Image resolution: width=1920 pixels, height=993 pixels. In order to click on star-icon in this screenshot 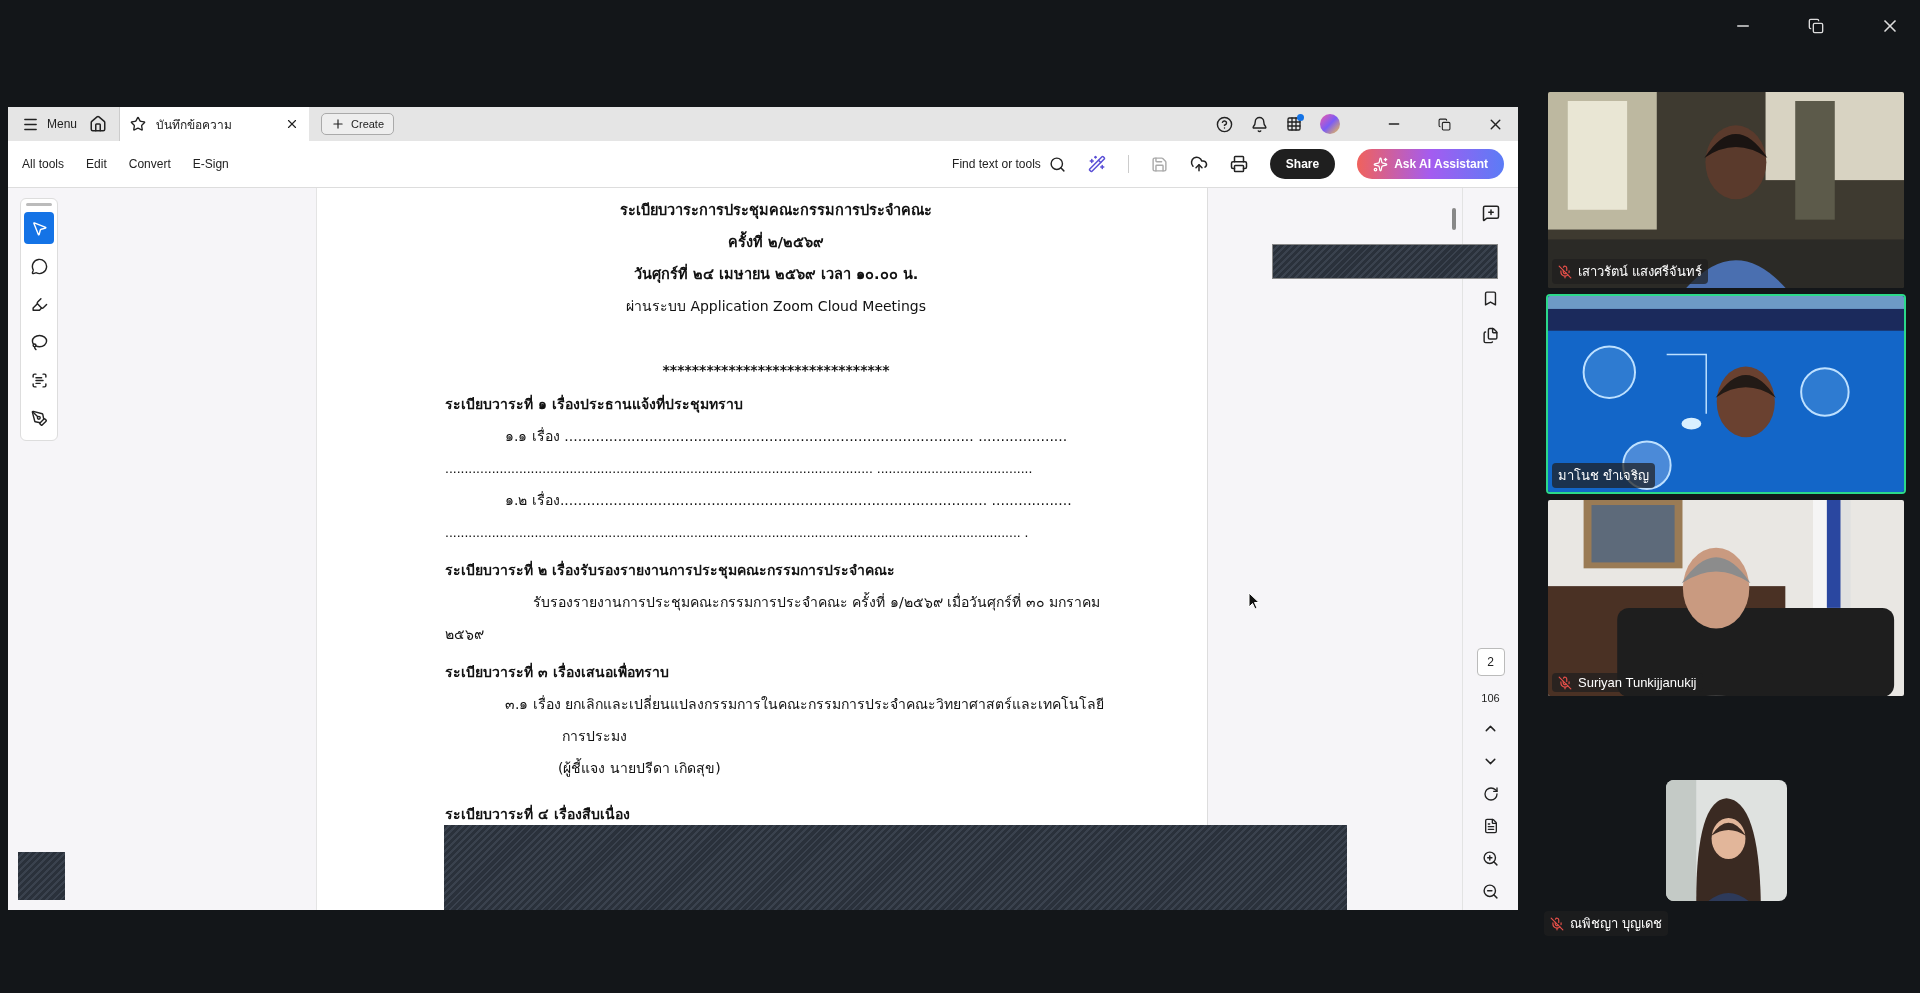, I will do `click(138, 124)`.